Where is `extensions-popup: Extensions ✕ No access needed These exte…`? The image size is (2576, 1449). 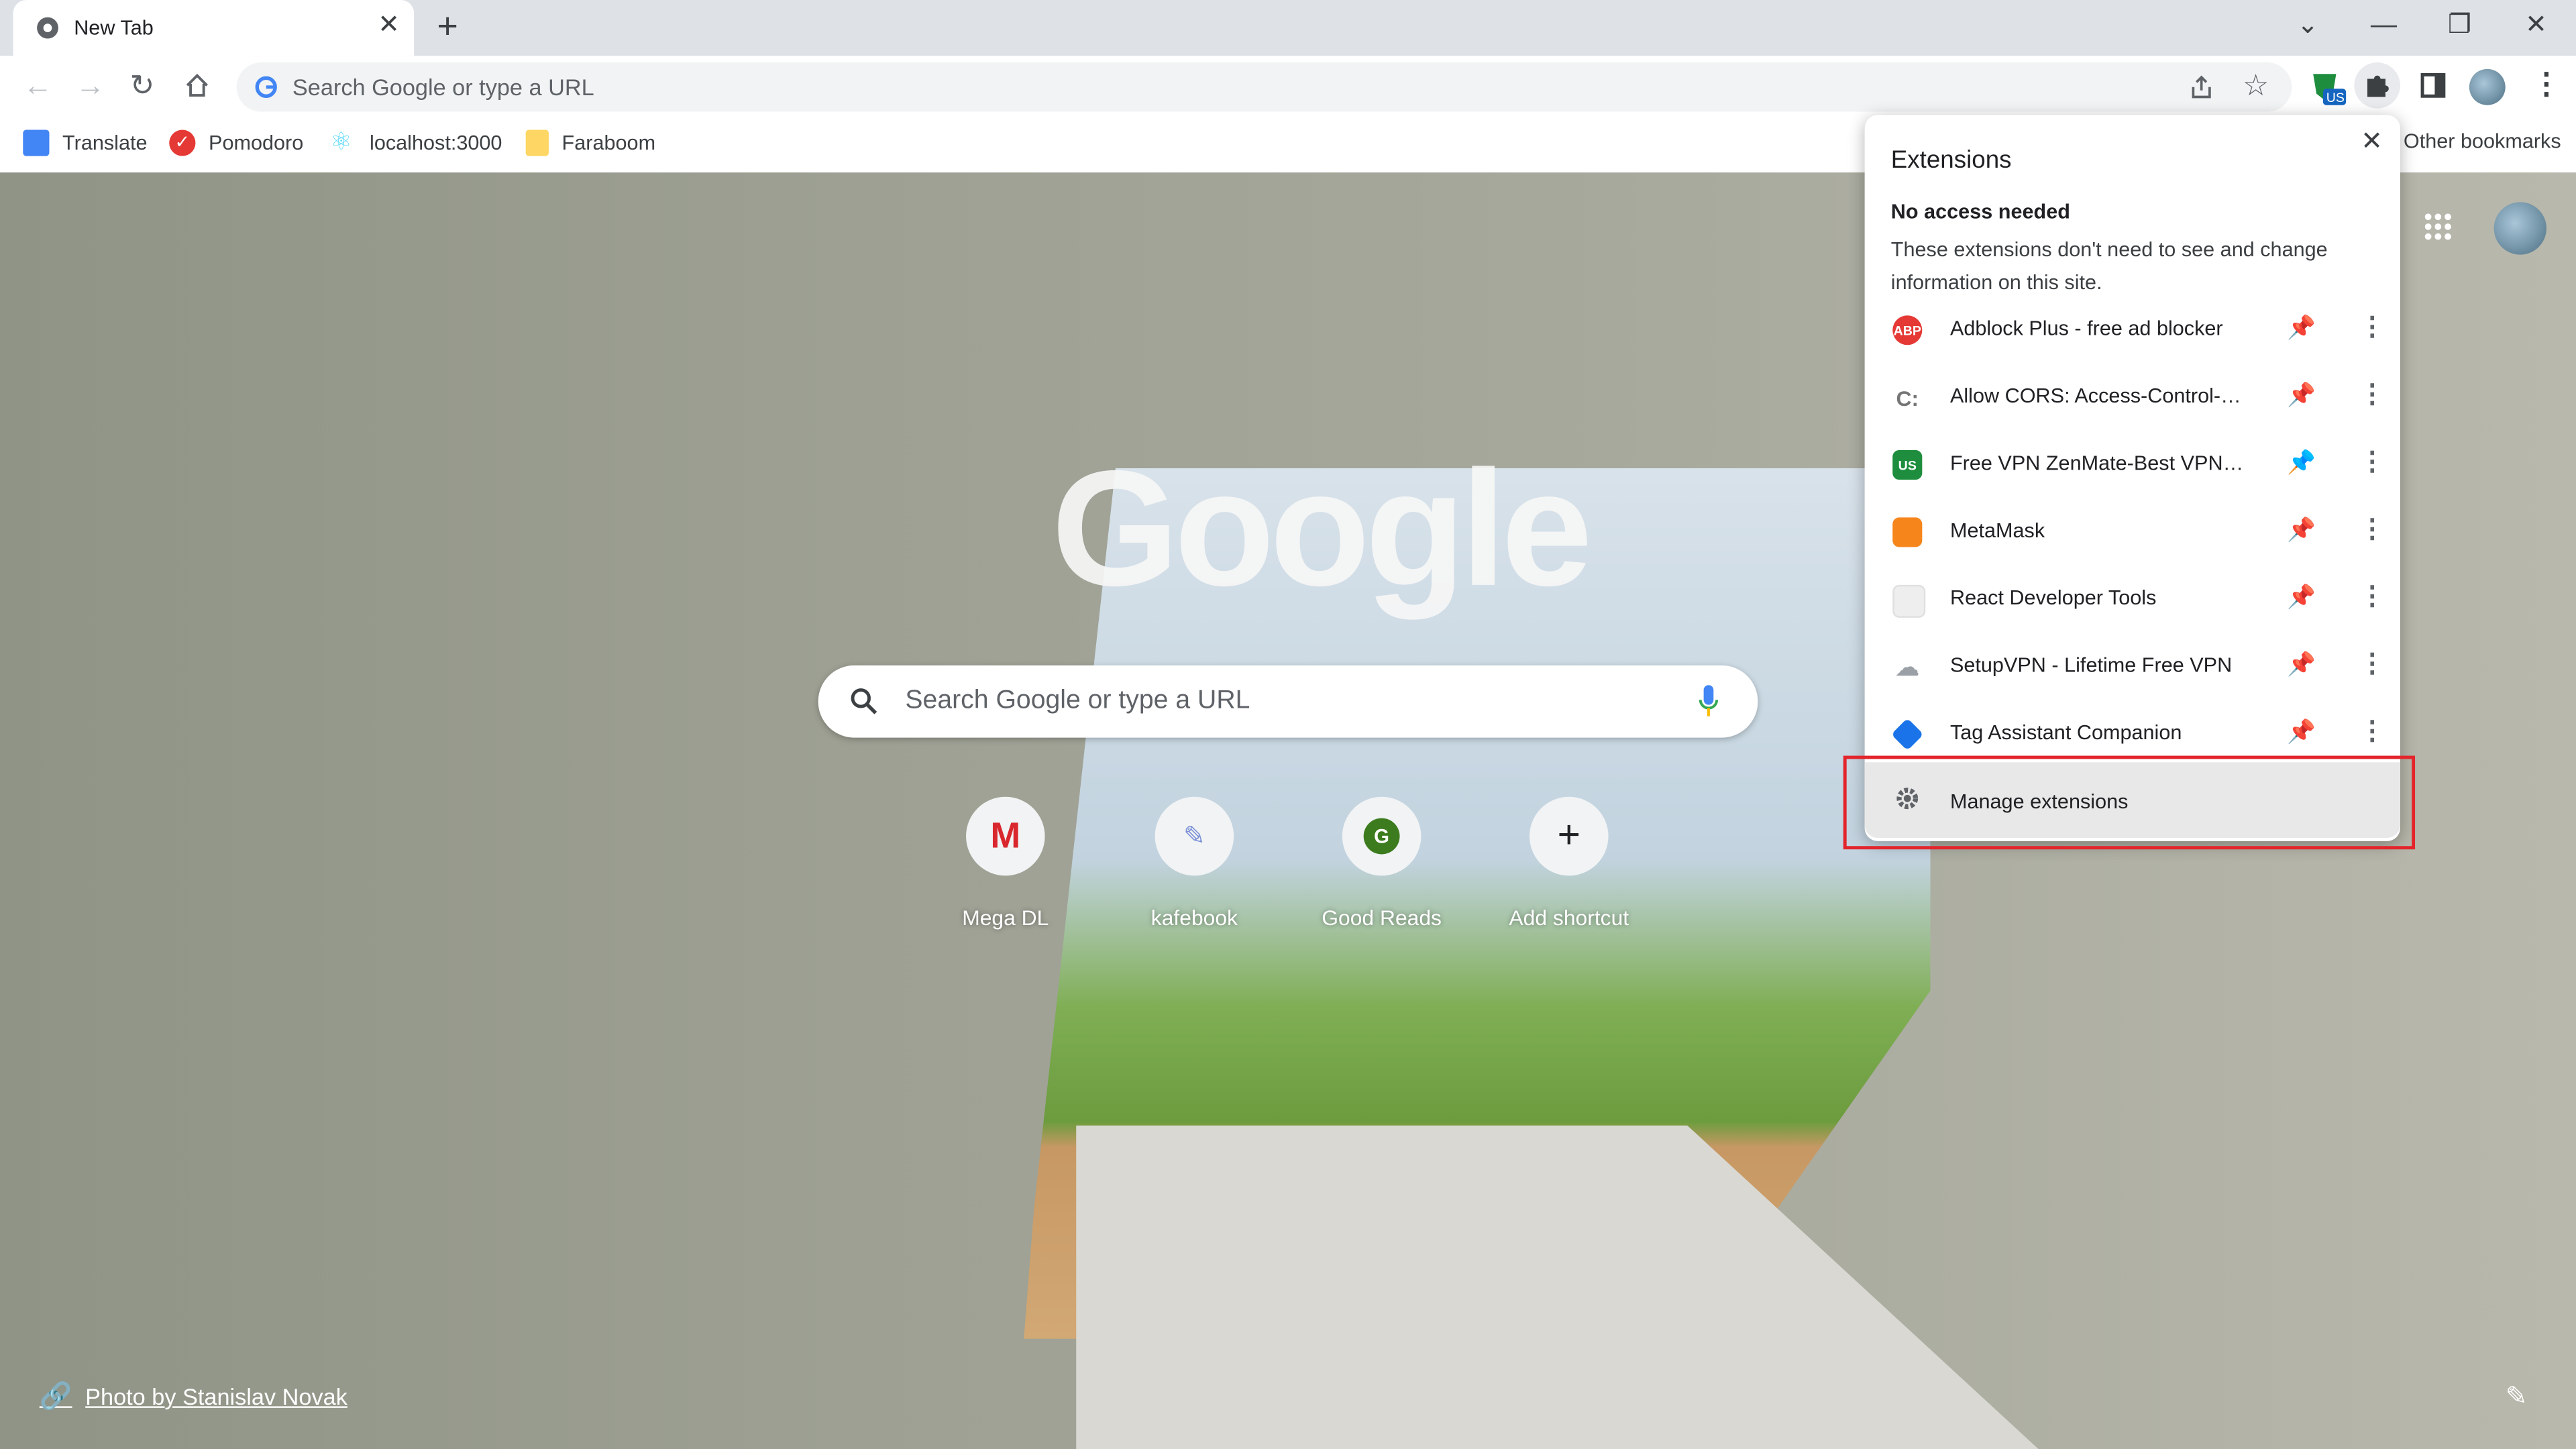 extensions-popup: Extensions ✕ No access needed These exte… is located at coordinates (2132, 478).